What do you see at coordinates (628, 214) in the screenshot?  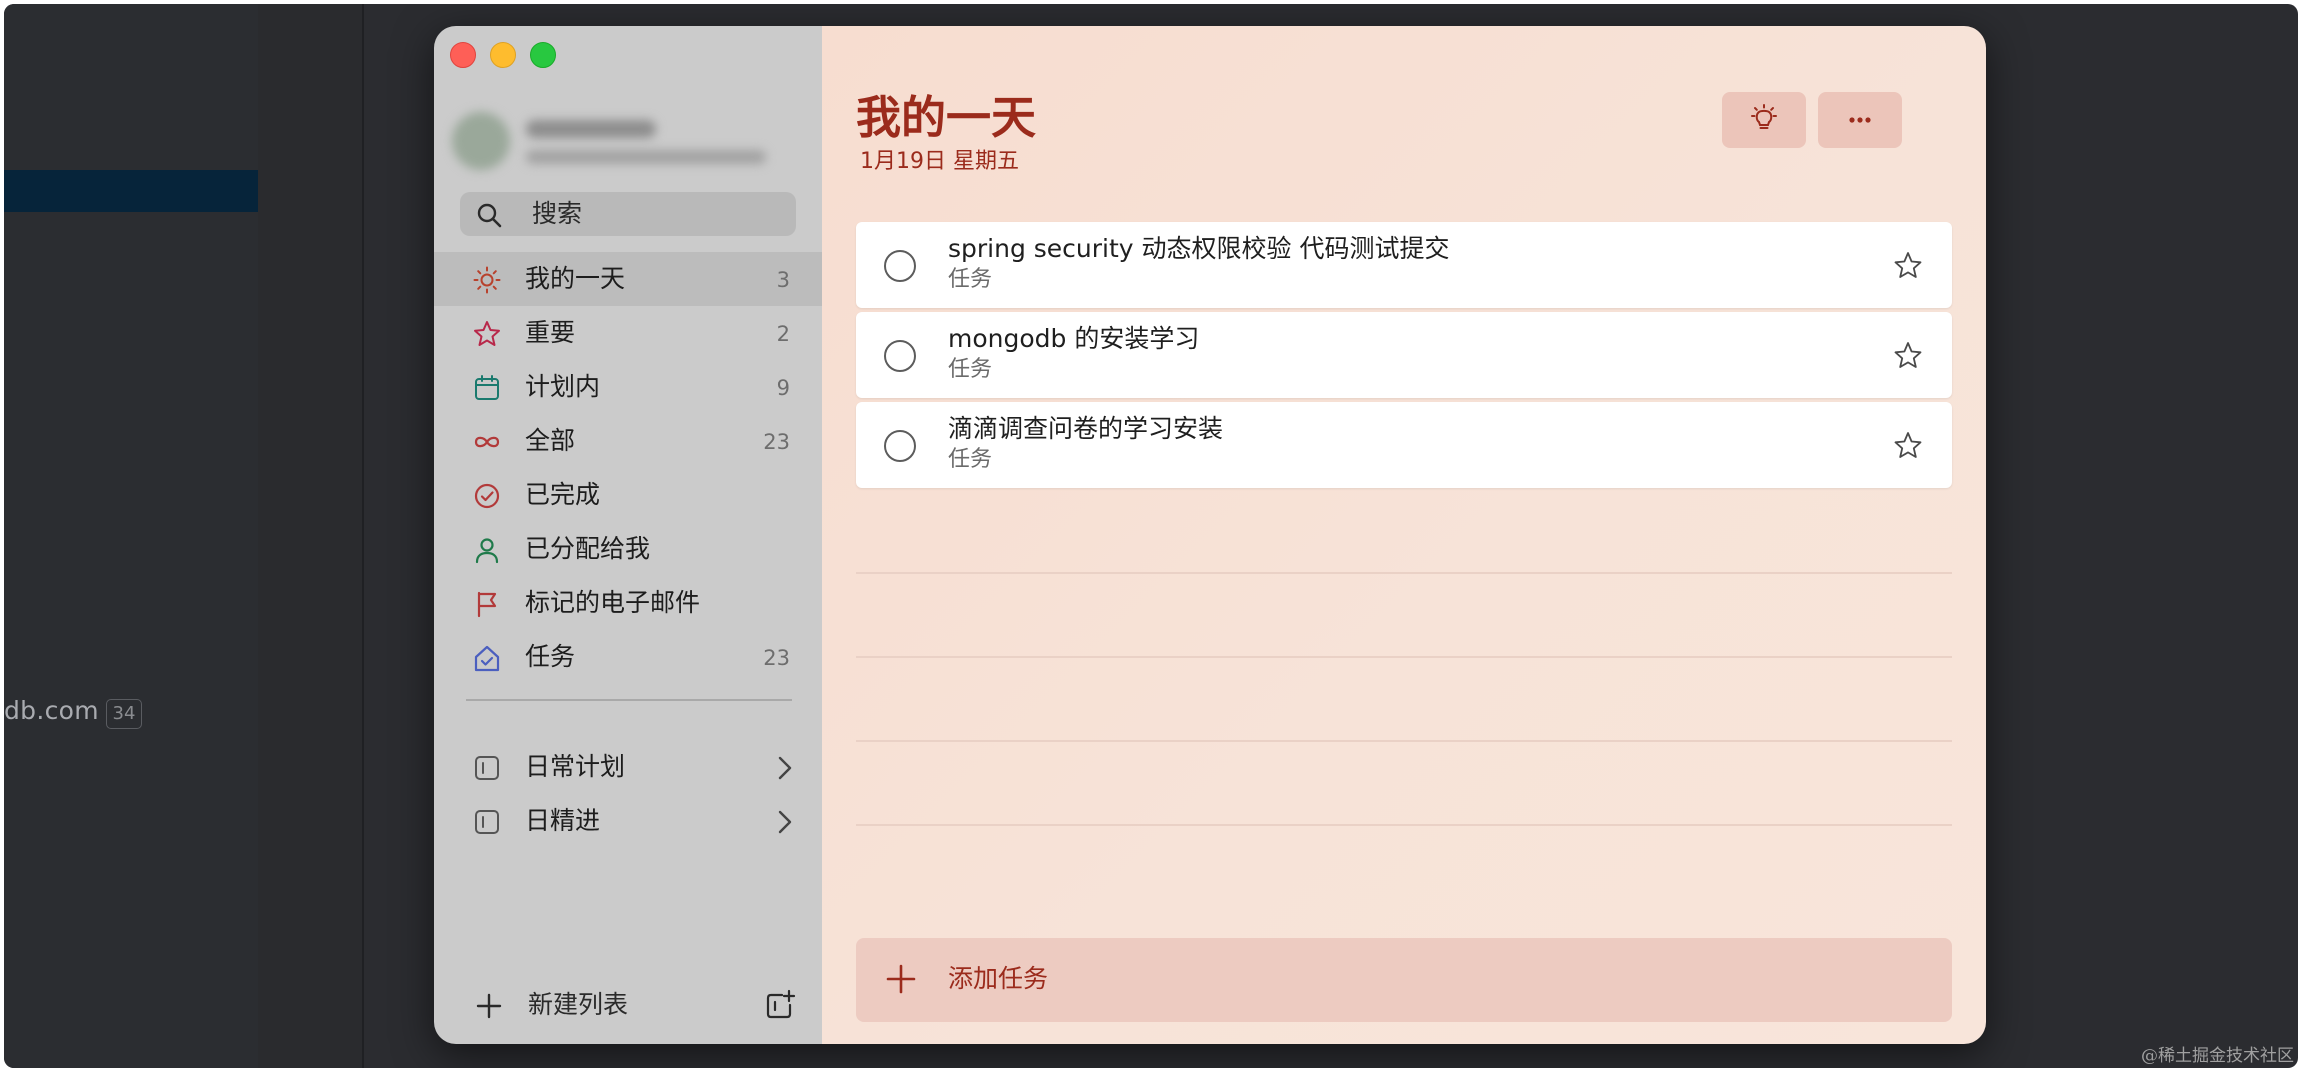 I see `search-input: 搜索` at bounding box center [628, 214].